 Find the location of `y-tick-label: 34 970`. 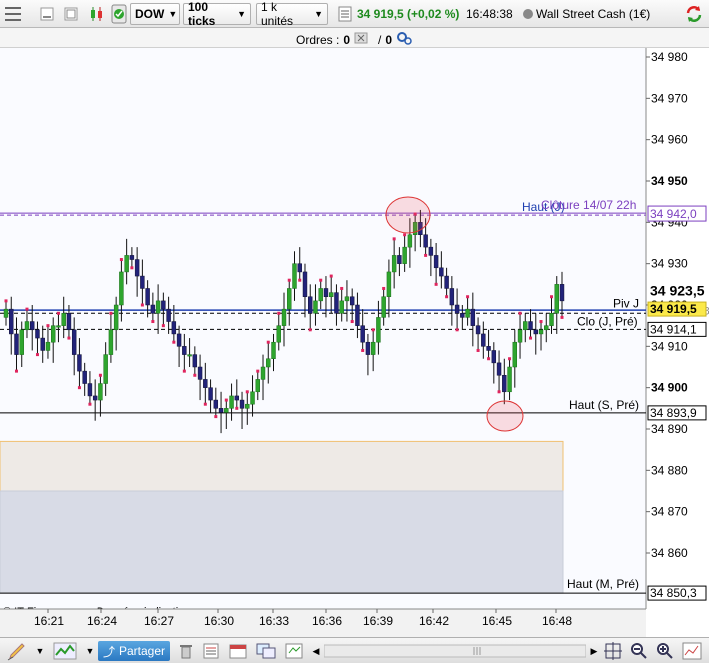

y-tick-label: 34 970 is located at coordinates (669, 98).